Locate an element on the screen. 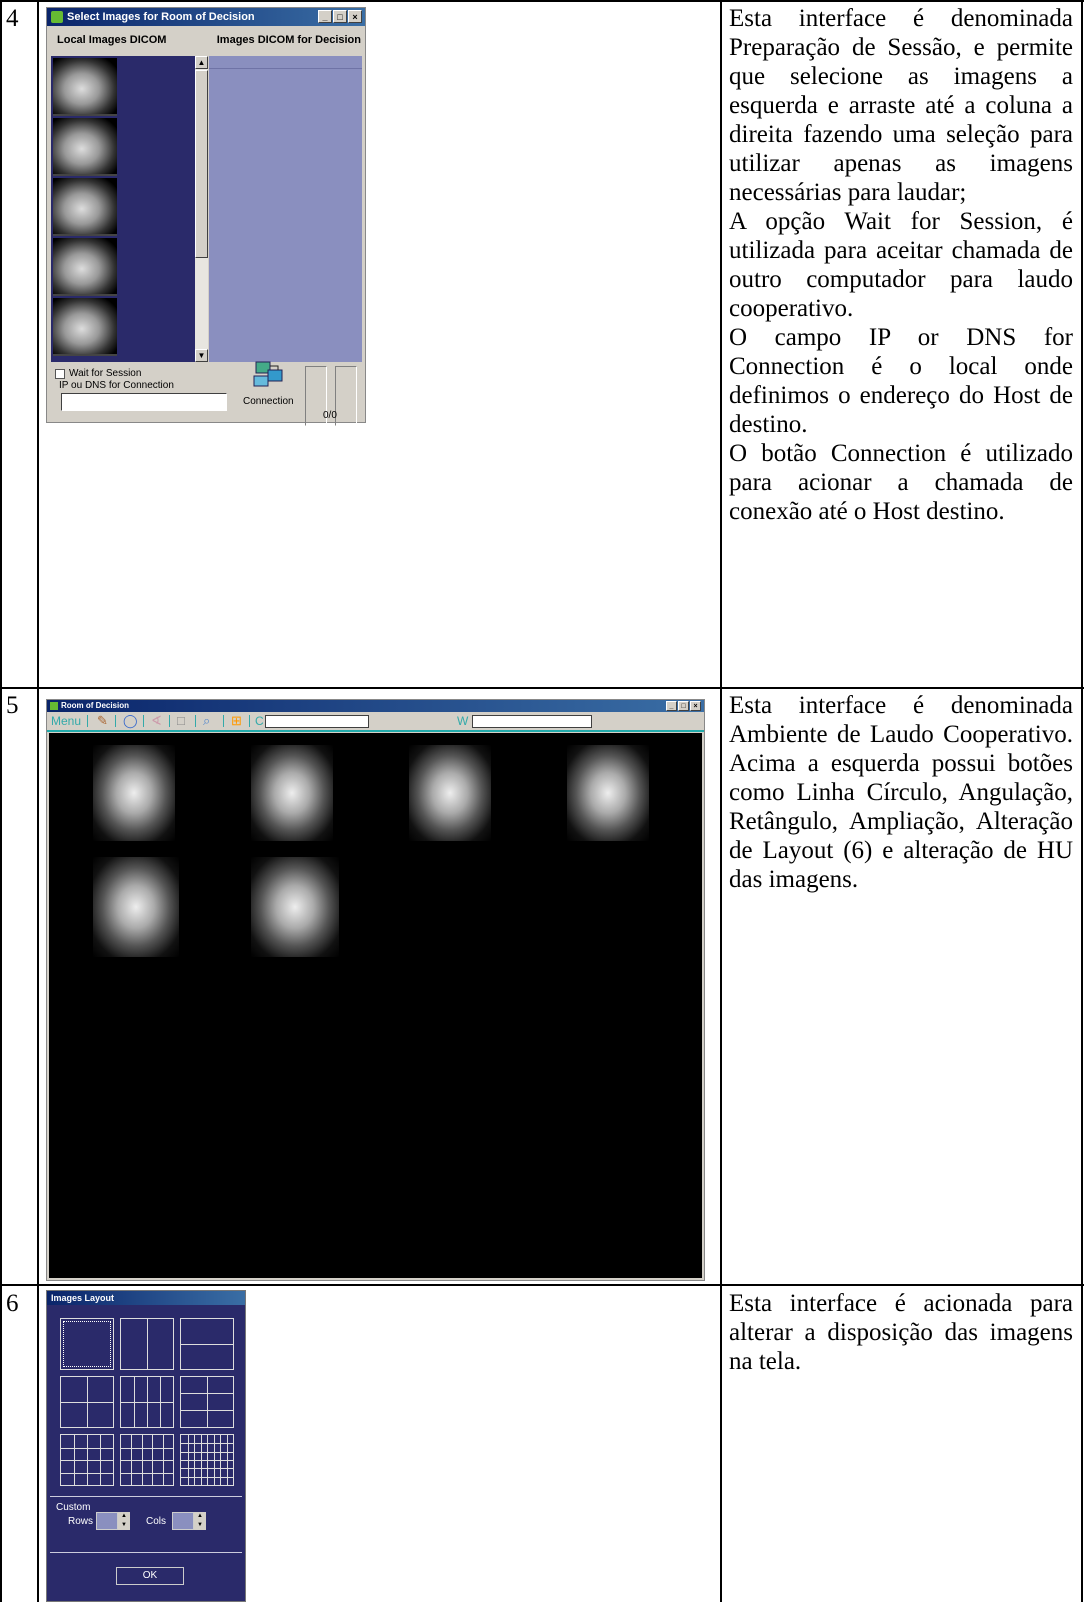 This screenshot has height=1602, width=1084. table-border-row4 is located at coordinates (542, 688).